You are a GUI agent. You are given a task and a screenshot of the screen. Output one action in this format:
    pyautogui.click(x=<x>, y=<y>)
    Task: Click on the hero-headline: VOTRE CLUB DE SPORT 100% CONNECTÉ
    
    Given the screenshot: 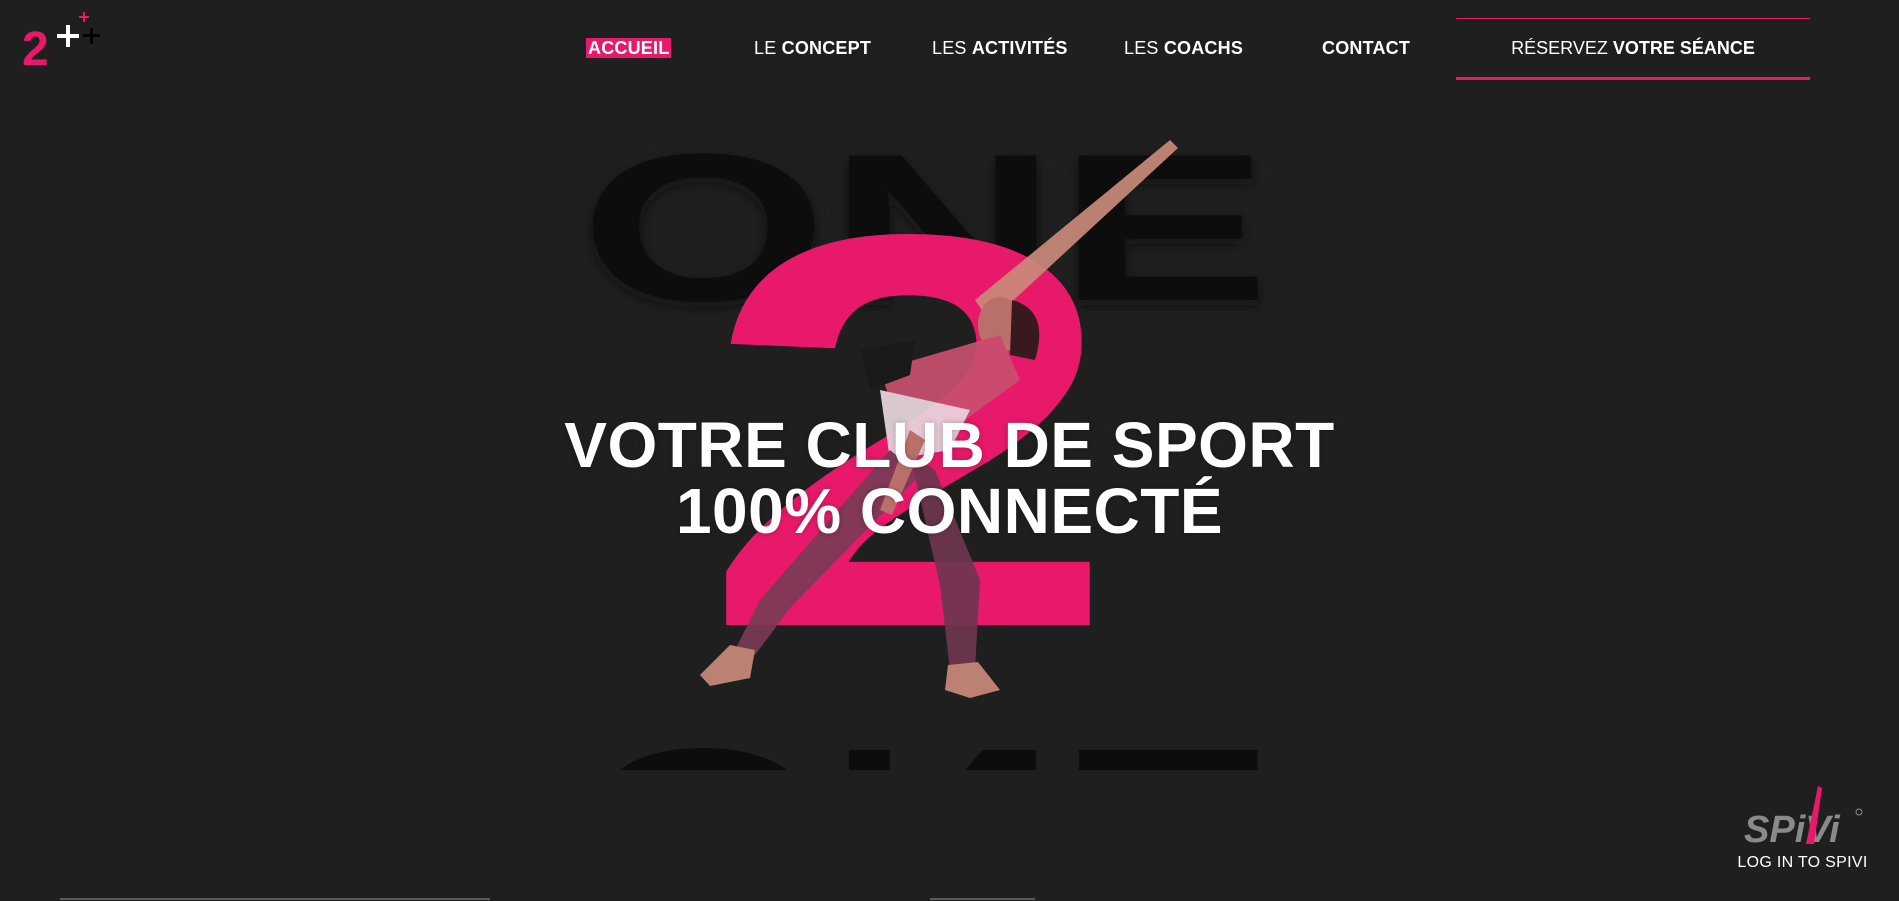 What is the action you would take?
    pyautogui.click(x=949, y=478)
    